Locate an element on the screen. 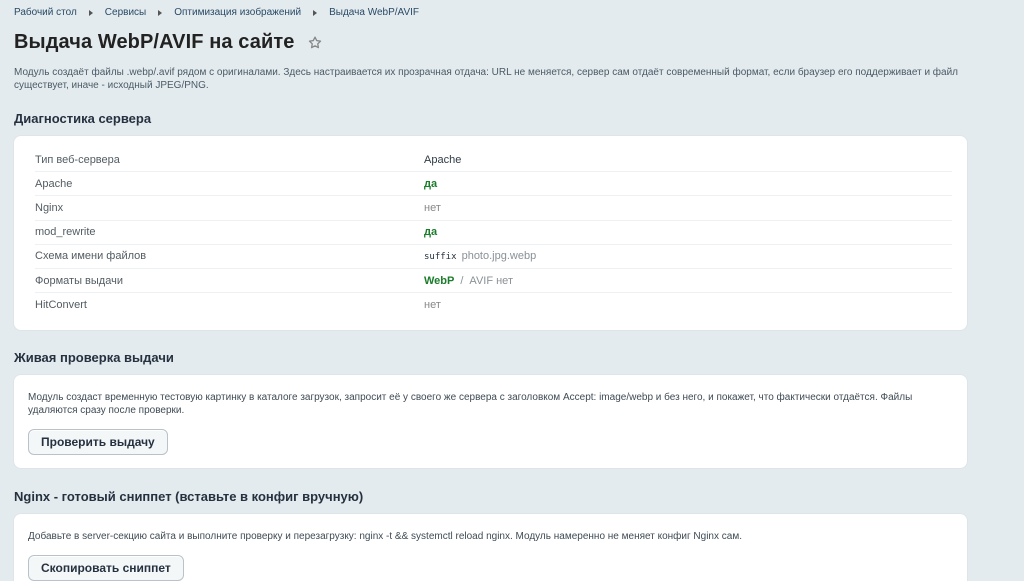 The width and height of the screenshot is (1024, 581). diagnostics-section-title: Диагностика сервера is located at coordinates (83, 118).